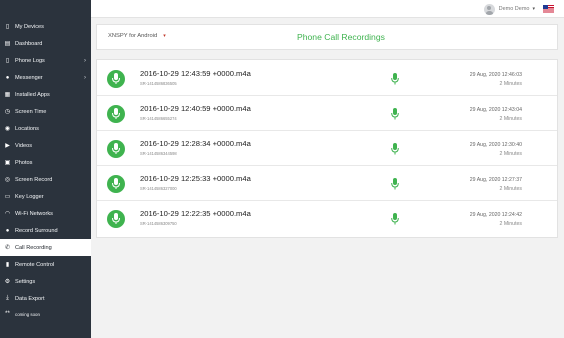  Describe the element at coordinates (25, 281) in the screenshot. I see `sidebar-item-label: Settings` at that location.